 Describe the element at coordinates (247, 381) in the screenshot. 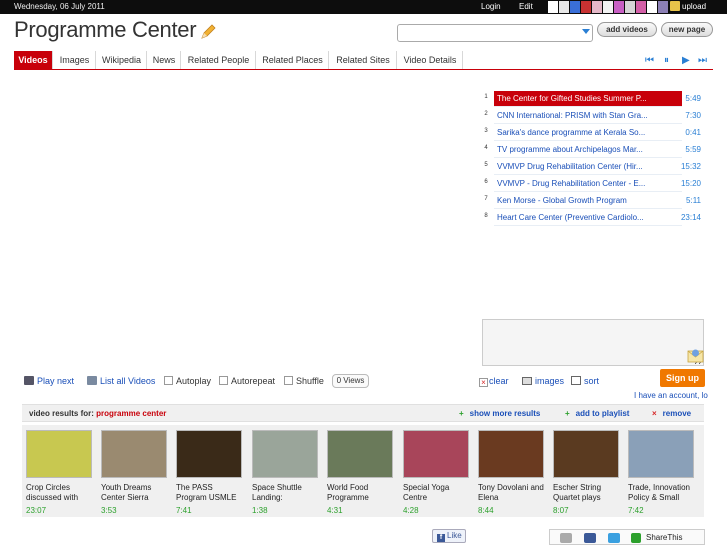

I see `autorepeat-checkbox: Autorepeat` at that location.